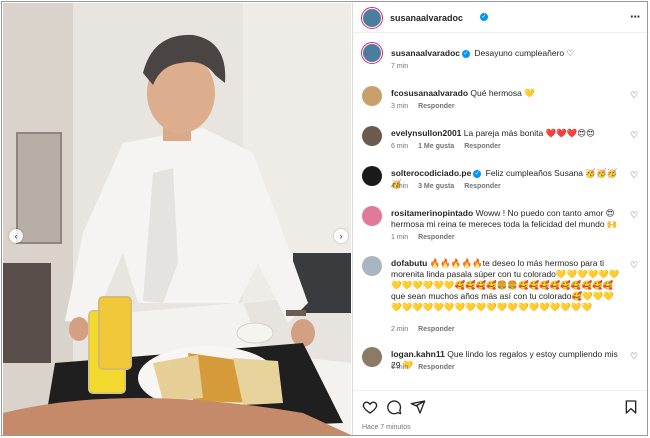 This screenshot has width=650, height=438. Describe the element at coordinates (394, 407) in the screenshot. I see `comment-icon` at that location.